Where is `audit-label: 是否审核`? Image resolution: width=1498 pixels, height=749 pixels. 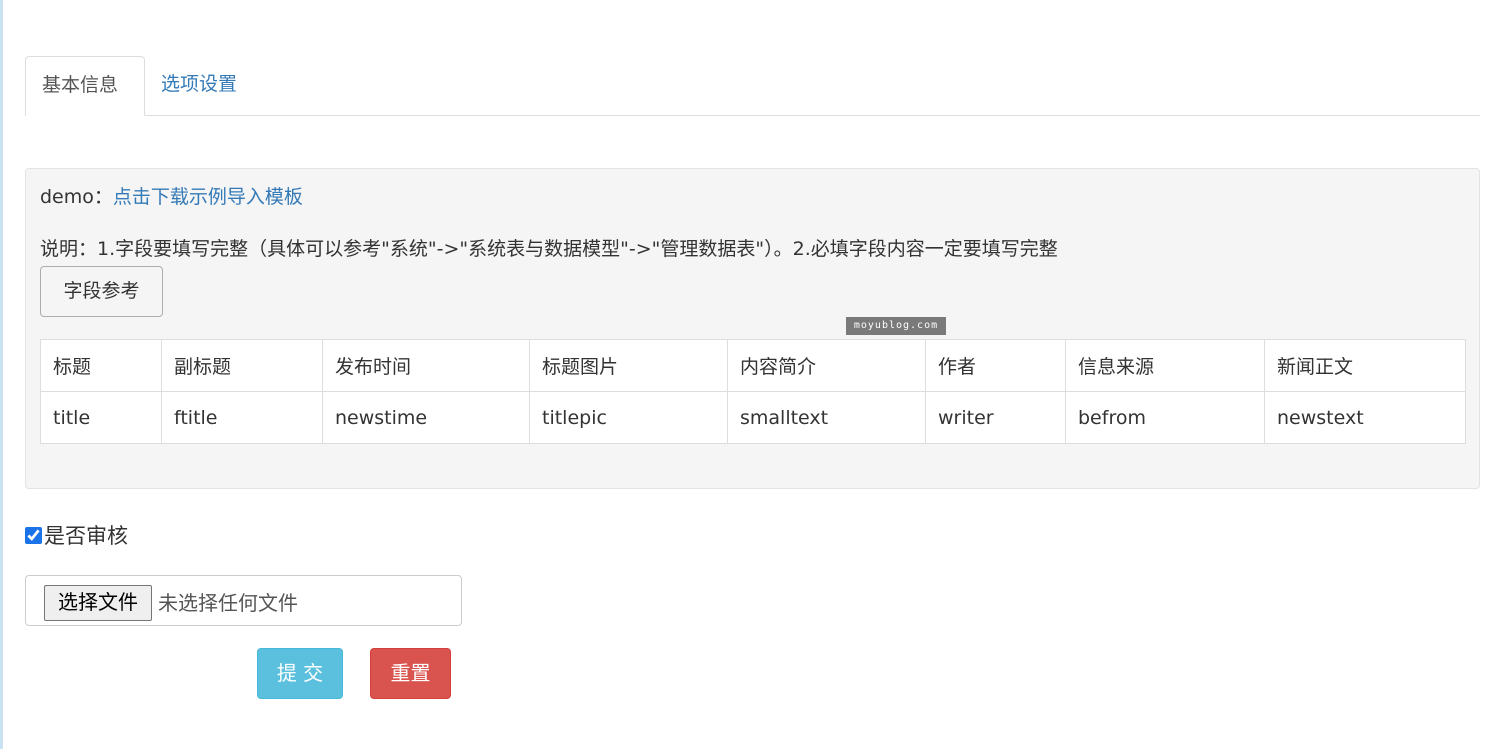 audit-label: 是否审核 is located at coordinates (86, 536).